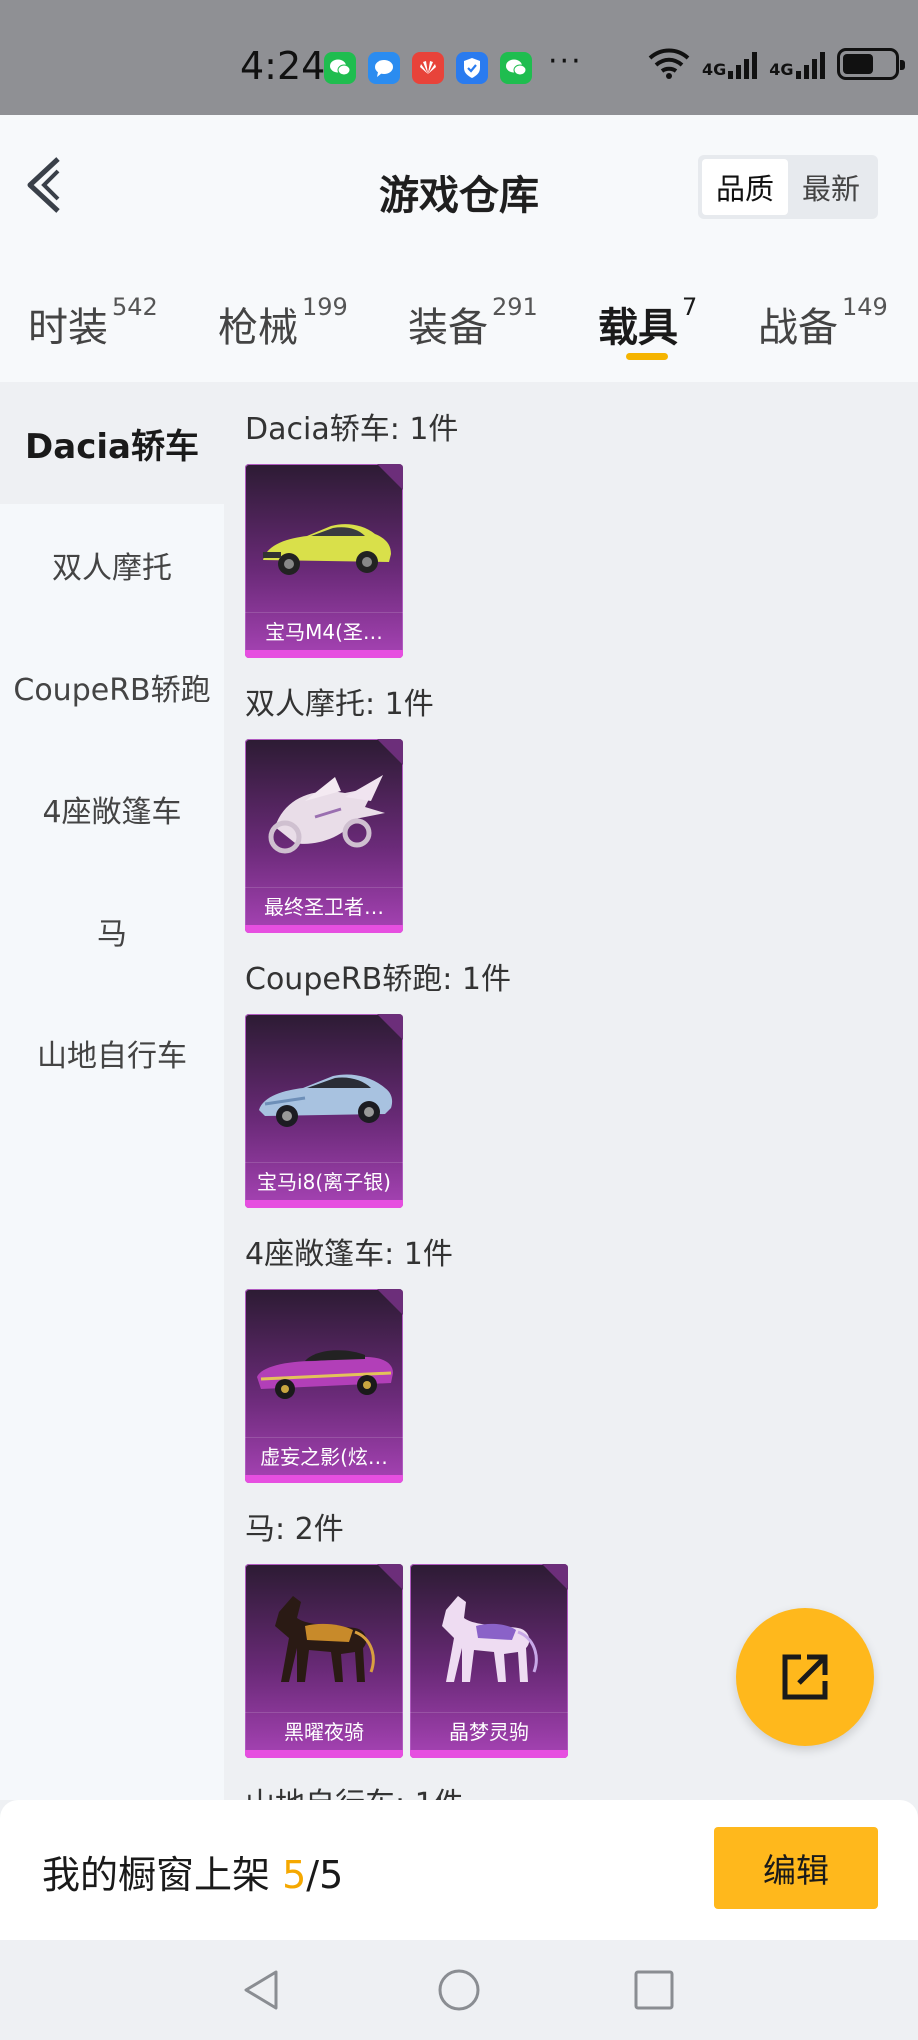 This screenshot has height=2040, width=918. Describe the element at coordinates (647, 356) in the screenshot. I see `active-tab-indicator` at that location.